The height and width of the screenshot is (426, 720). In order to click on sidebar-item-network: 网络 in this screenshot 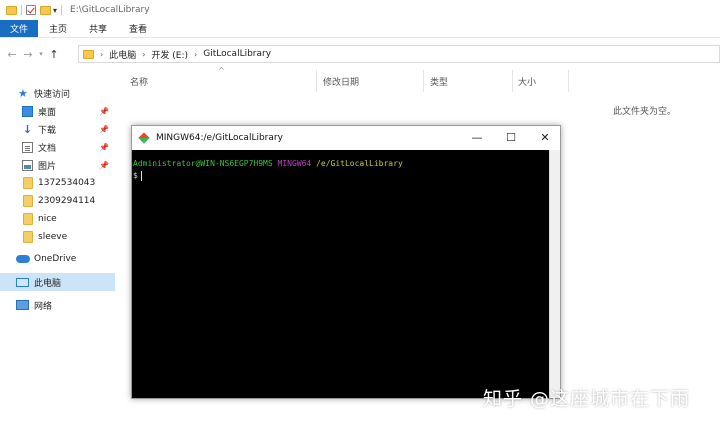, I will do `click(57, 305)`.